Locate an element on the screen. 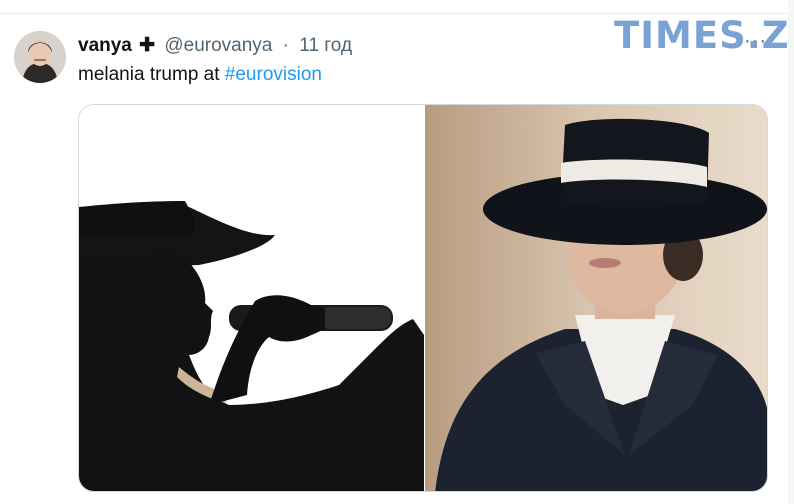  cross-badge-icon: ✚ is located at coordinates (147, 45).